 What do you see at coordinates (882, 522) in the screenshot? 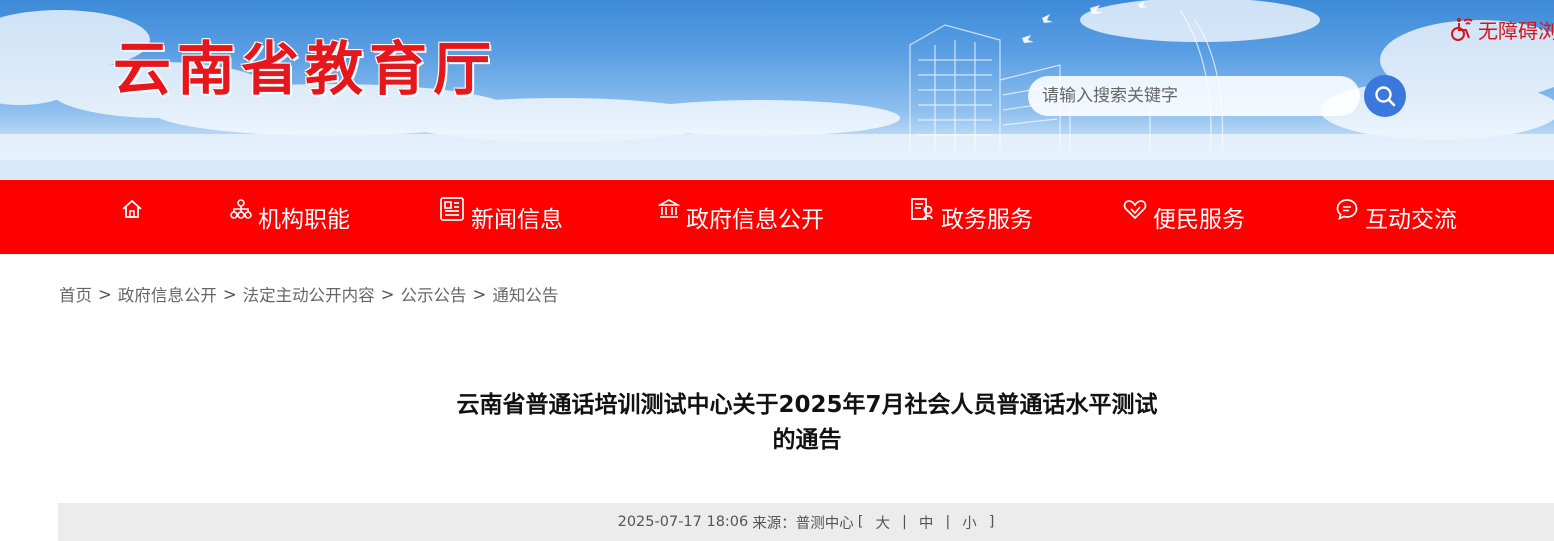
I see `font-size-large-button: 大` at bounding box center [882, 522].